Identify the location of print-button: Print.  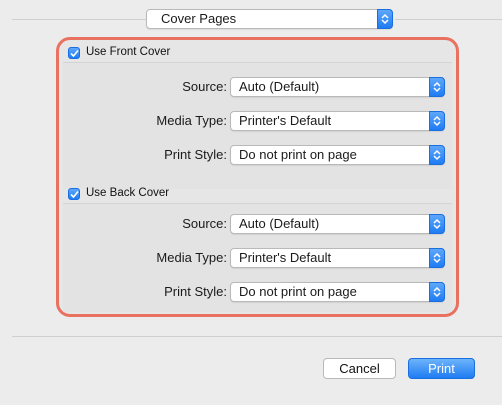
(441, 368).